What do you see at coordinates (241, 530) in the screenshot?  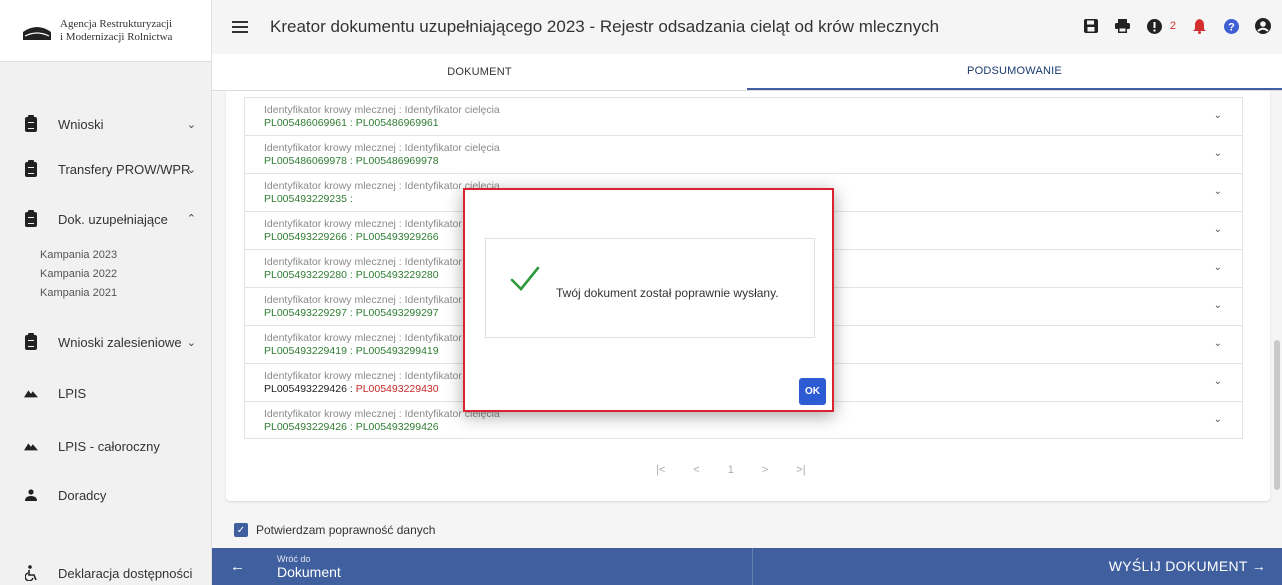 I see `confirm-checkbox: ✓` at bounding box center [241, 530].